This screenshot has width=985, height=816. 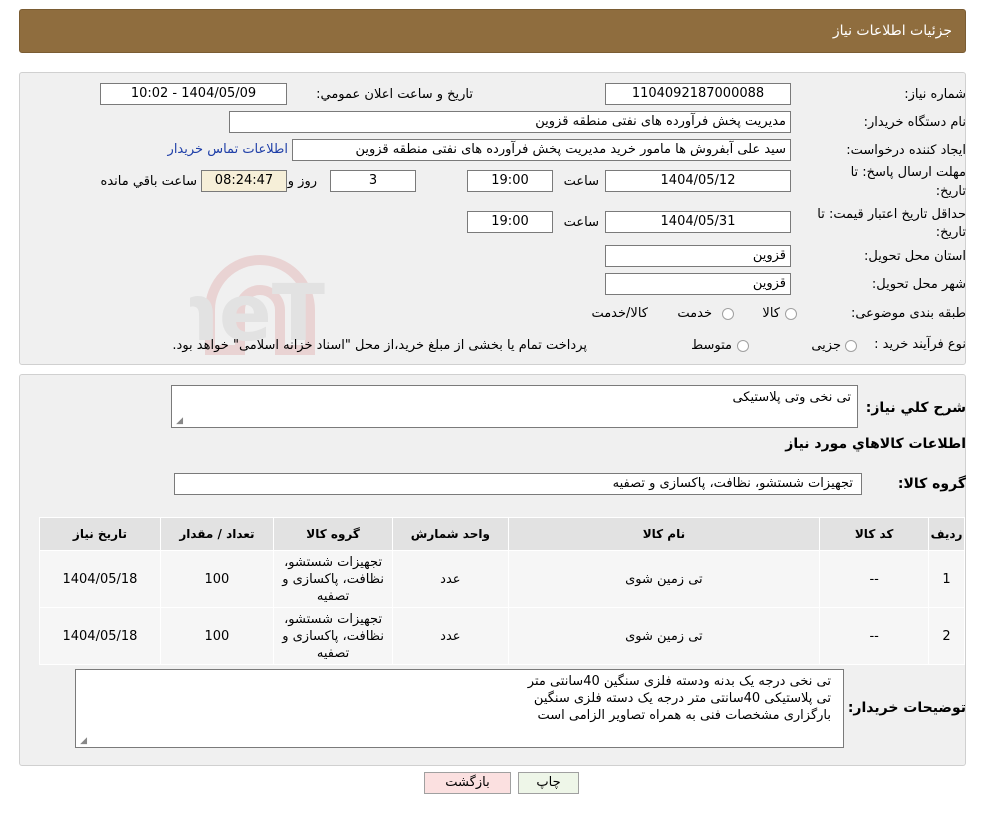 What do you see at coordinates (100, 534) in the screenshot?
I see `col-need-date: تاريخ نياز` at bounding box center [100, 534].